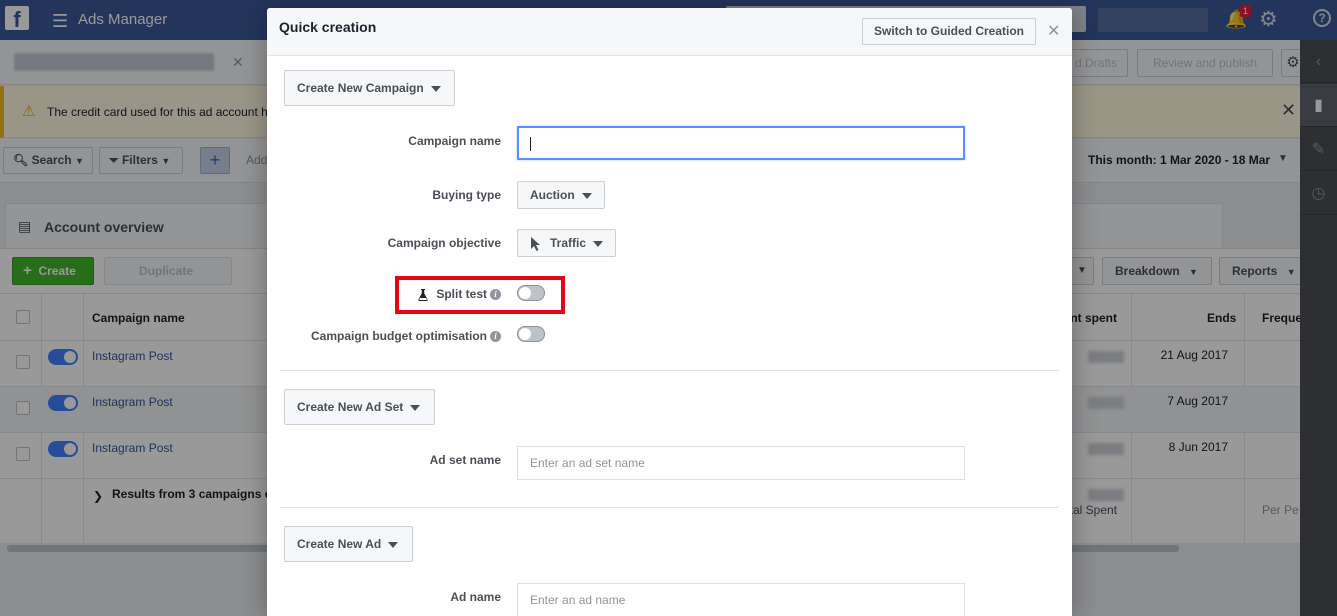 The image size is (1337, 616). What do you see at coordinates (444, 243) in the screenshot?
I see `campaign-objective-label: Campaign objective` at bounding box center [444, 243].